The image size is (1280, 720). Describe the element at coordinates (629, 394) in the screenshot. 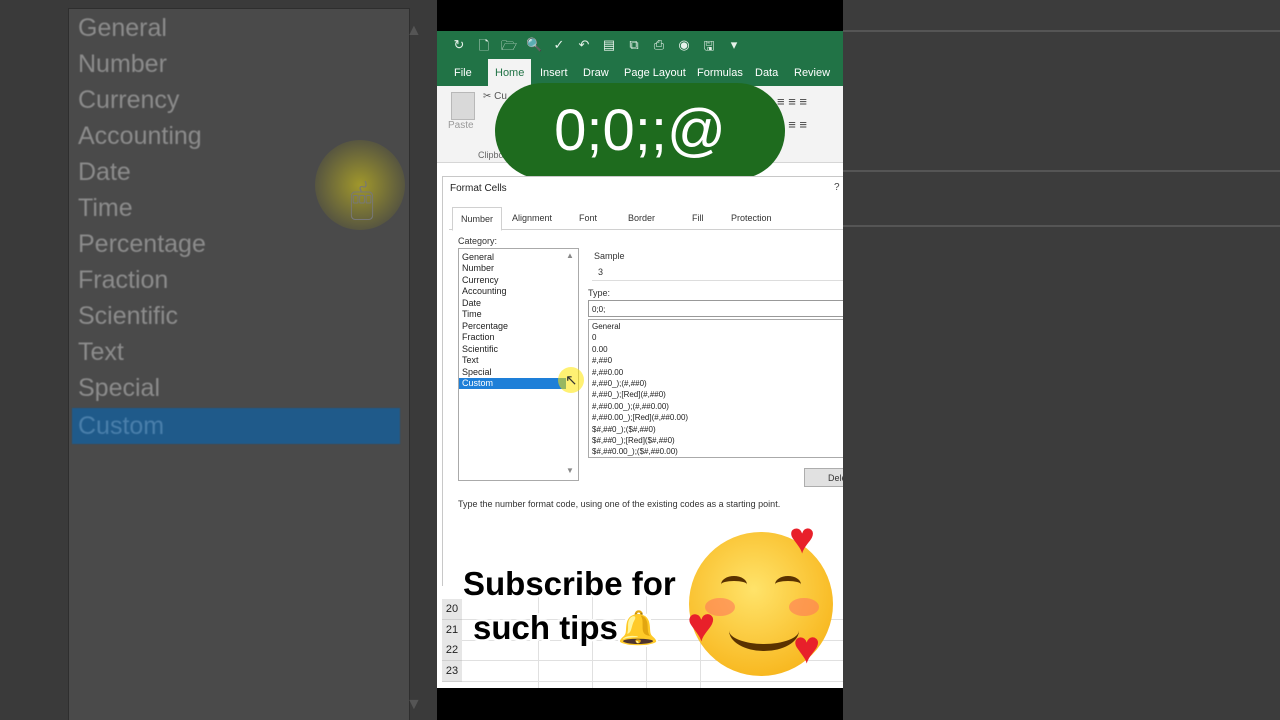

I see `format-code-item: #,##0_);[Red](#,##0)` at that location.